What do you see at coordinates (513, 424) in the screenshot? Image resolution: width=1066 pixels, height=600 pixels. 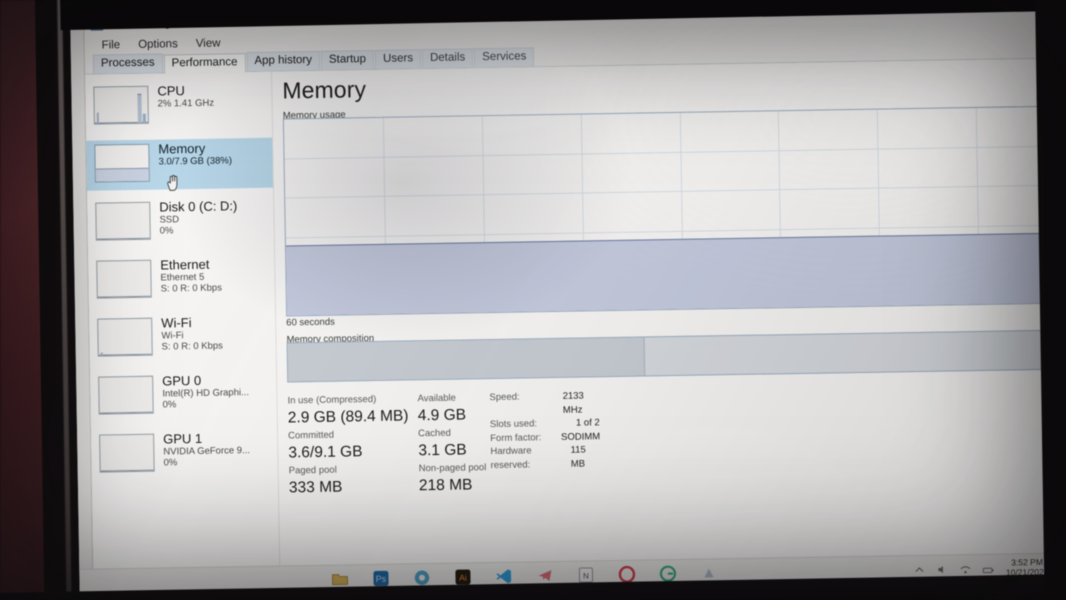 I see `slots-used-label: Slots used:` at bounding box center [513, 424].